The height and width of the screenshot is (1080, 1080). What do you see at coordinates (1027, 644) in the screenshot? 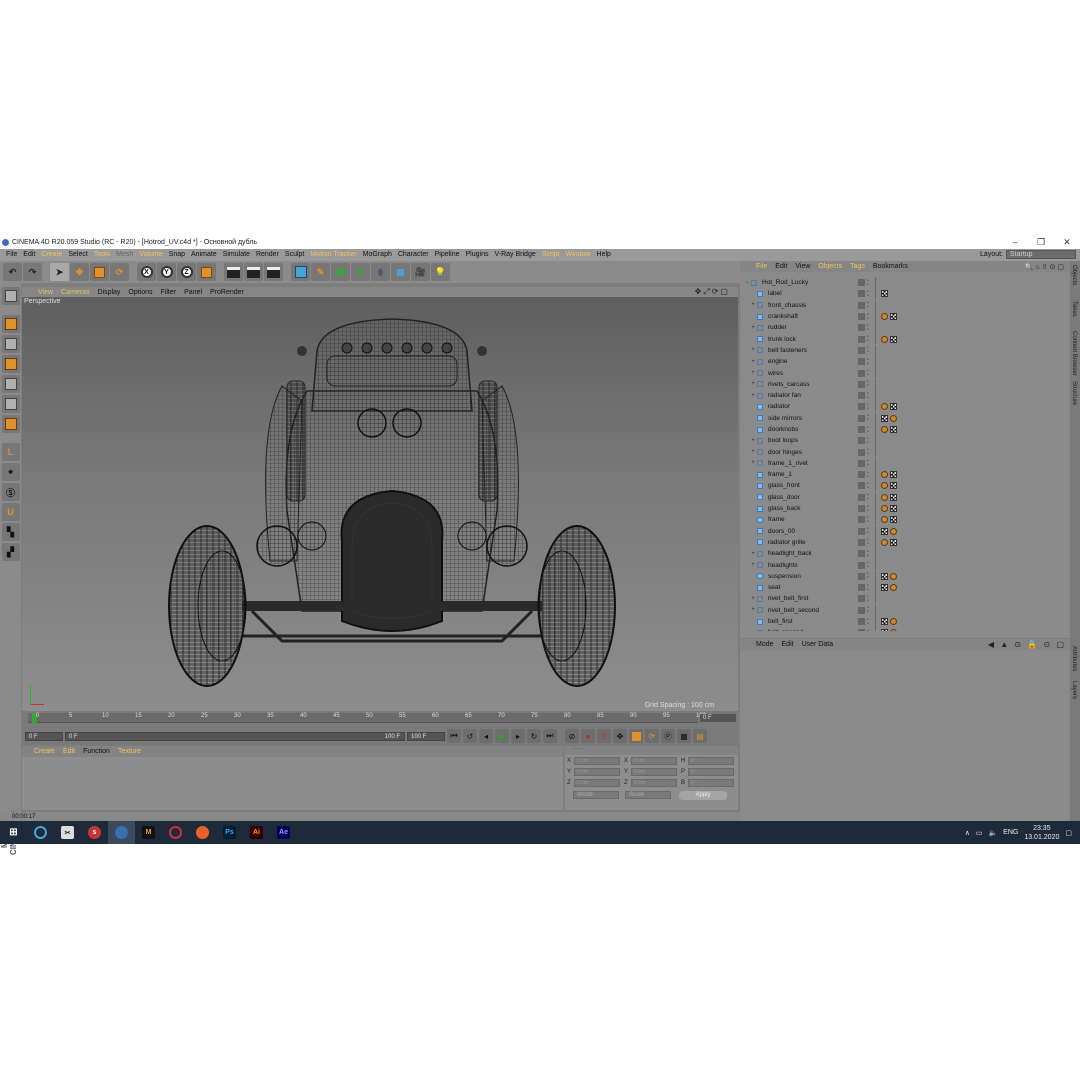
I see `attribute-nav-icons: ◀ ▲ ⊙ 🔒 ⊙ ▢` at bounding box center [1027, 644].